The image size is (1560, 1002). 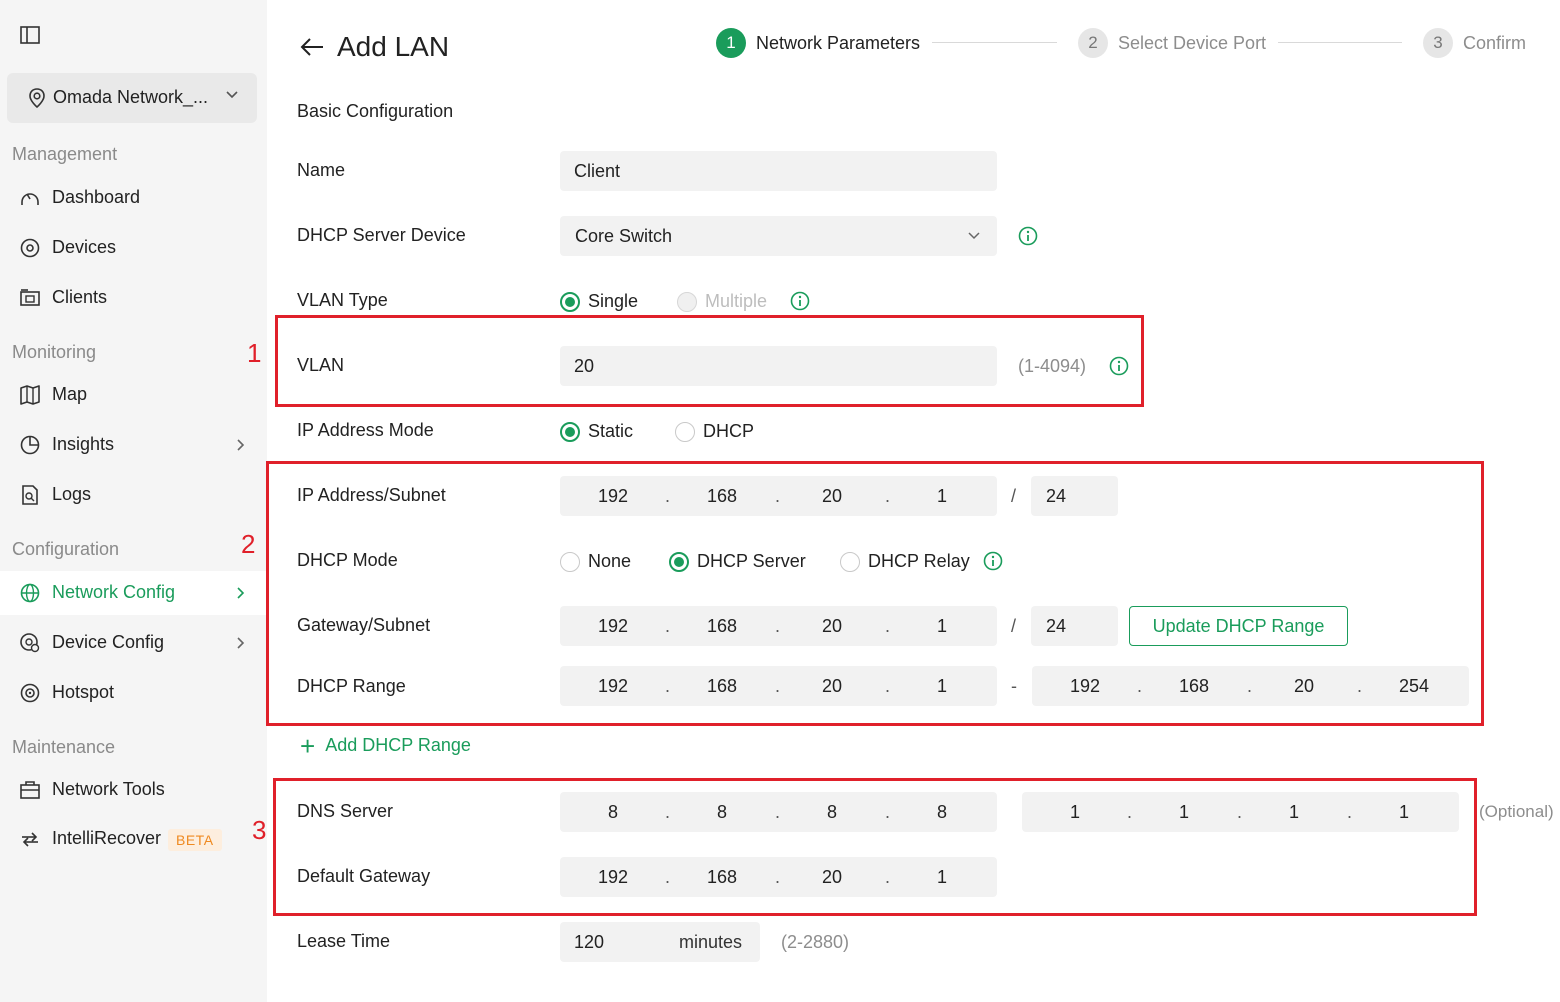 I want to click on sidebar-item-label: IntelliRecover, so click(x=107, y=838).